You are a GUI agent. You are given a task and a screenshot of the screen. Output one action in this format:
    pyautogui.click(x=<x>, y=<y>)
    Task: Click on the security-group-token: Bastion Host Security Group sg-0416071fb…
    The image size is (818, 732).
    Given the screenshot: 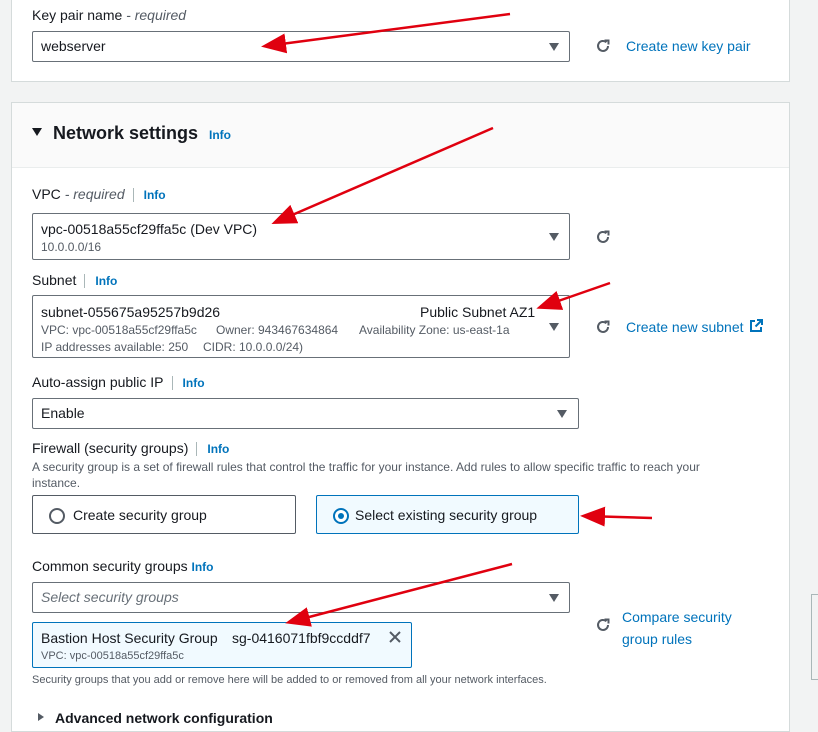 What is the action you would take?
    pyautogui.click(x=222, y=645)
    